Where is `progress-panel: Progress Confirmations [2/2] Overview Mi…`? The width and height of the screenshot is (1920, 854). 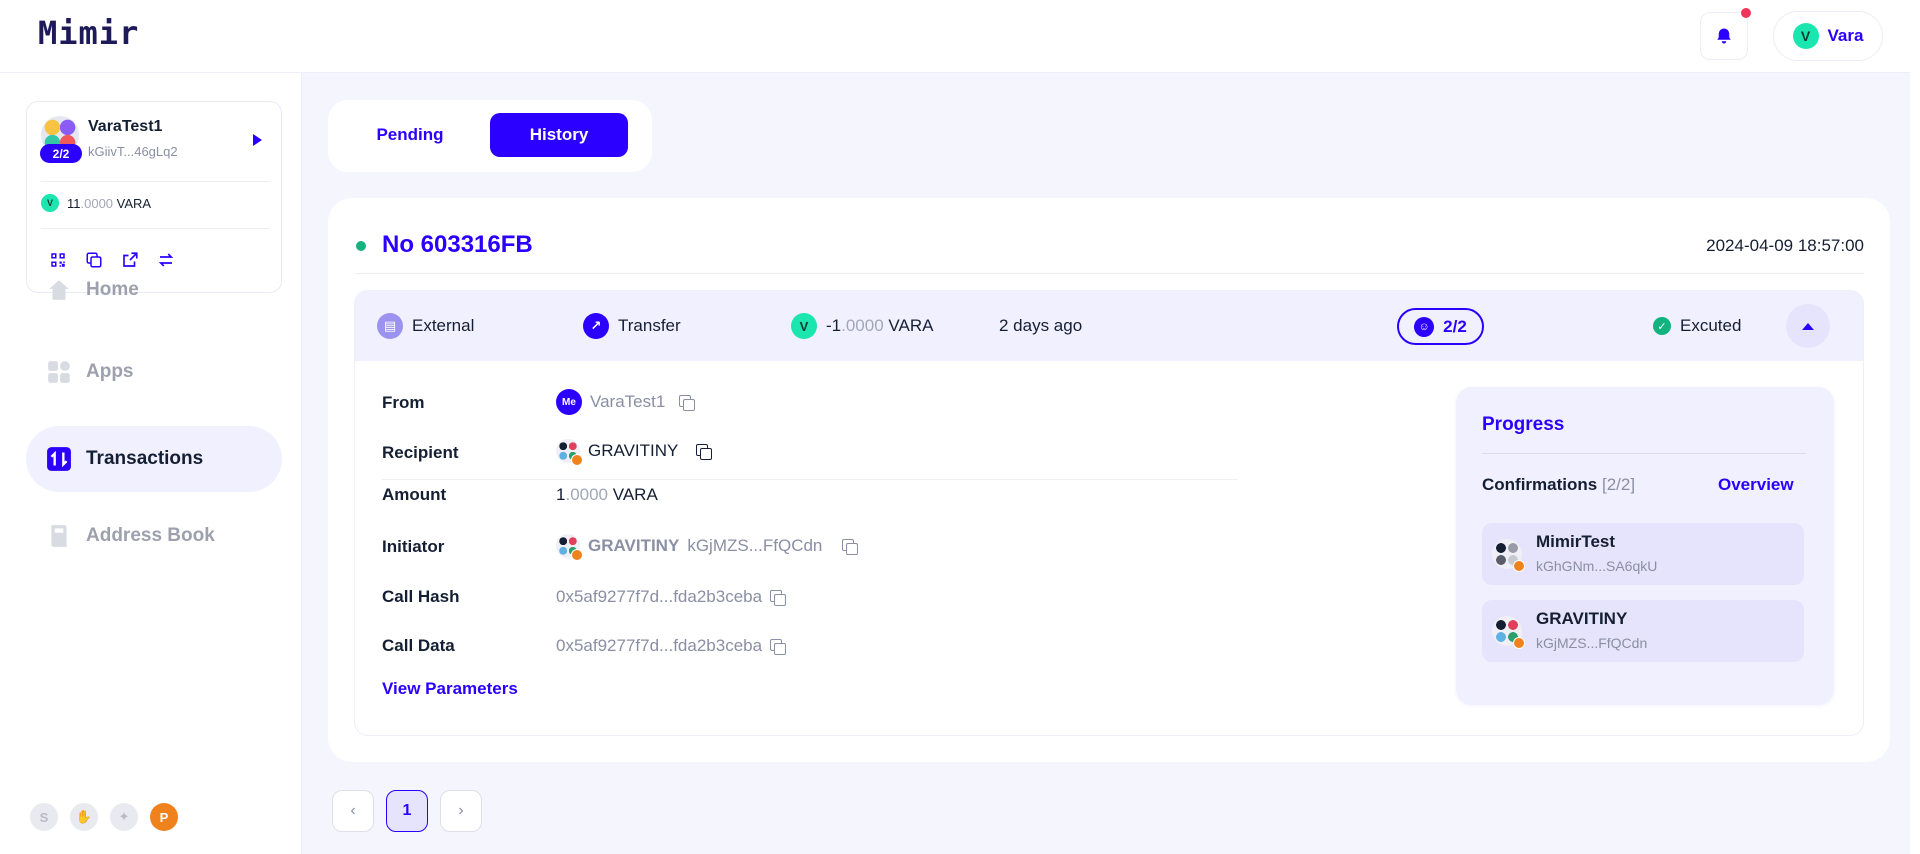
progress-panel: Progress Confirmations [2/2] Overview Mi… is located at coordinates (1645, 546).